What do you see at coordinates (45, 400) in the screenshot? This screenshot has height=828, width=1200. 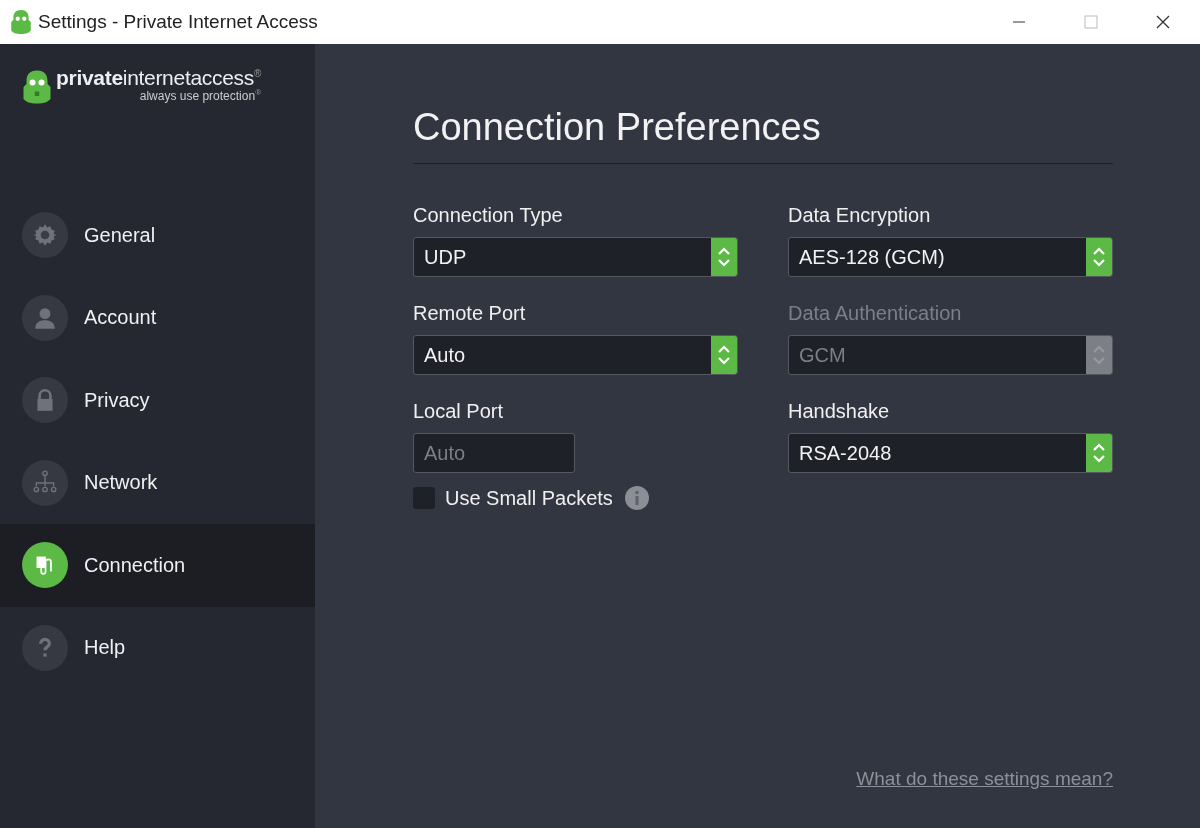 I see `lock-icon` at bounding box center [45, 400].